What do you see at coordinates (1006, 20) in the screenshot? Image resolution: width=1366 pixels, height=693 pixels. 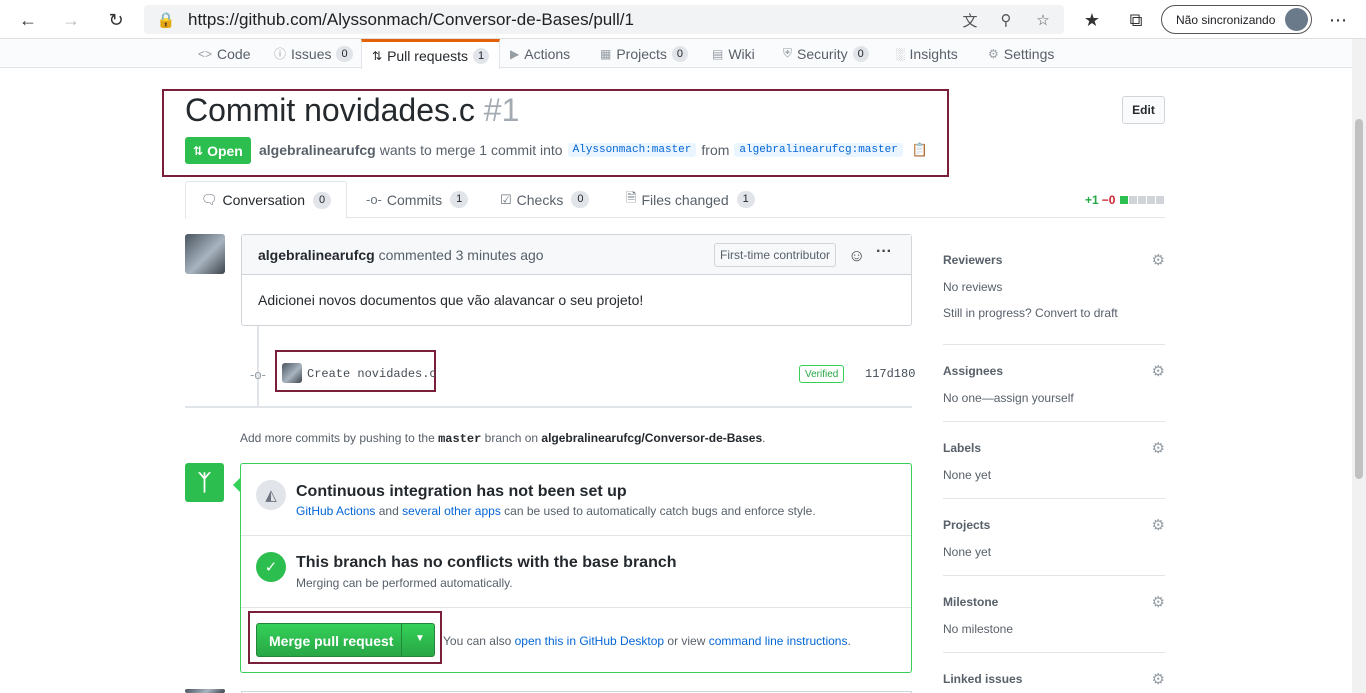 I see `zoom-icon: ⚲` at bounding box center [1006, 20].